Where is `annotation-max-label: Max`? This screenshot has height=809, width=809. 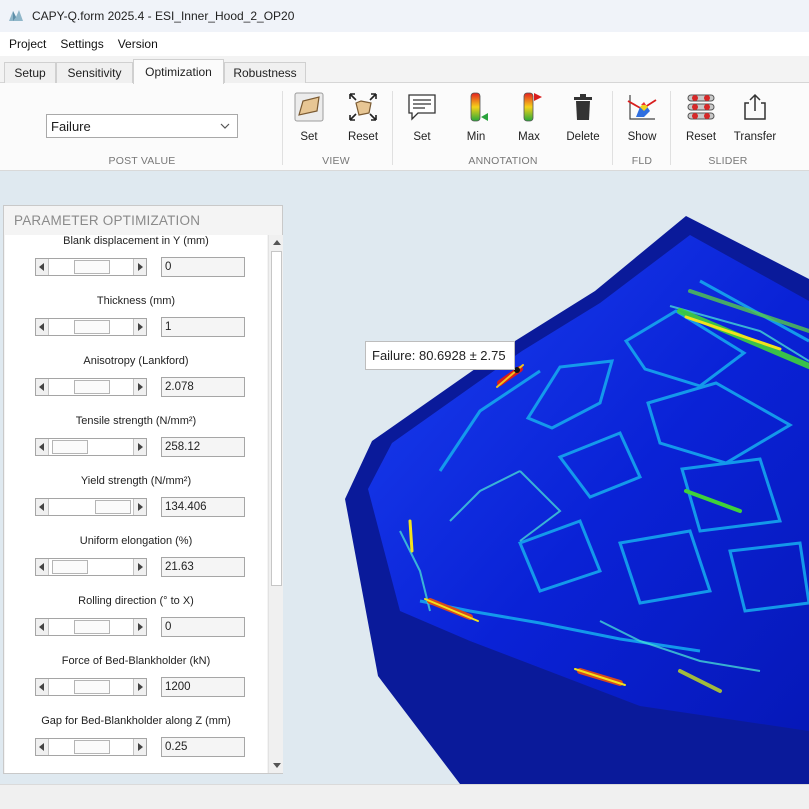 annotation-max-label: Max is located at coordinates (529, 137).